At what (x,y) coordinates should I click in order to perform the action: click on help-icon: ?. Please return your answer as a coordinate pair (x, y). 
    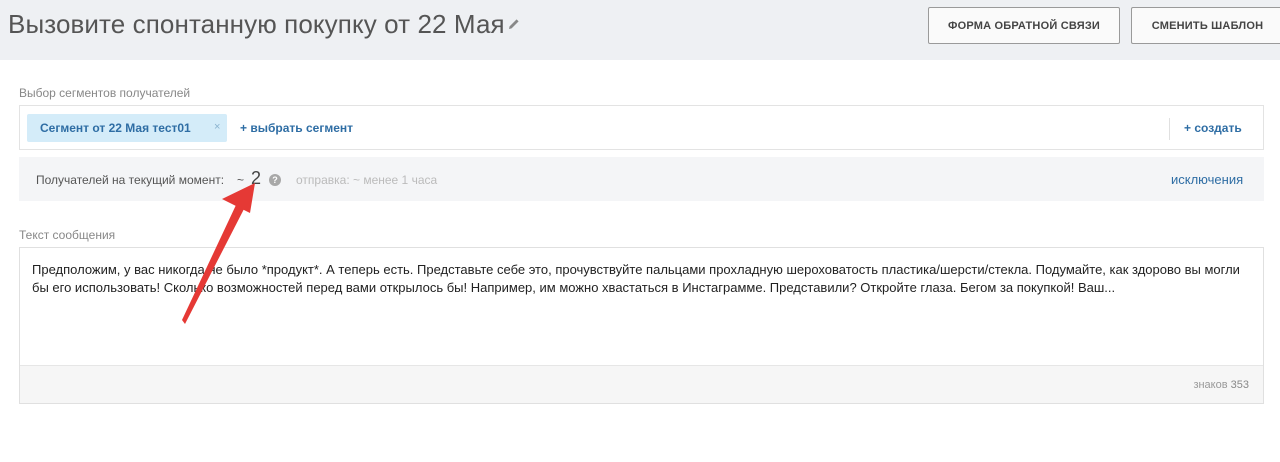
    Looking at the image, I should click on (275, 180).